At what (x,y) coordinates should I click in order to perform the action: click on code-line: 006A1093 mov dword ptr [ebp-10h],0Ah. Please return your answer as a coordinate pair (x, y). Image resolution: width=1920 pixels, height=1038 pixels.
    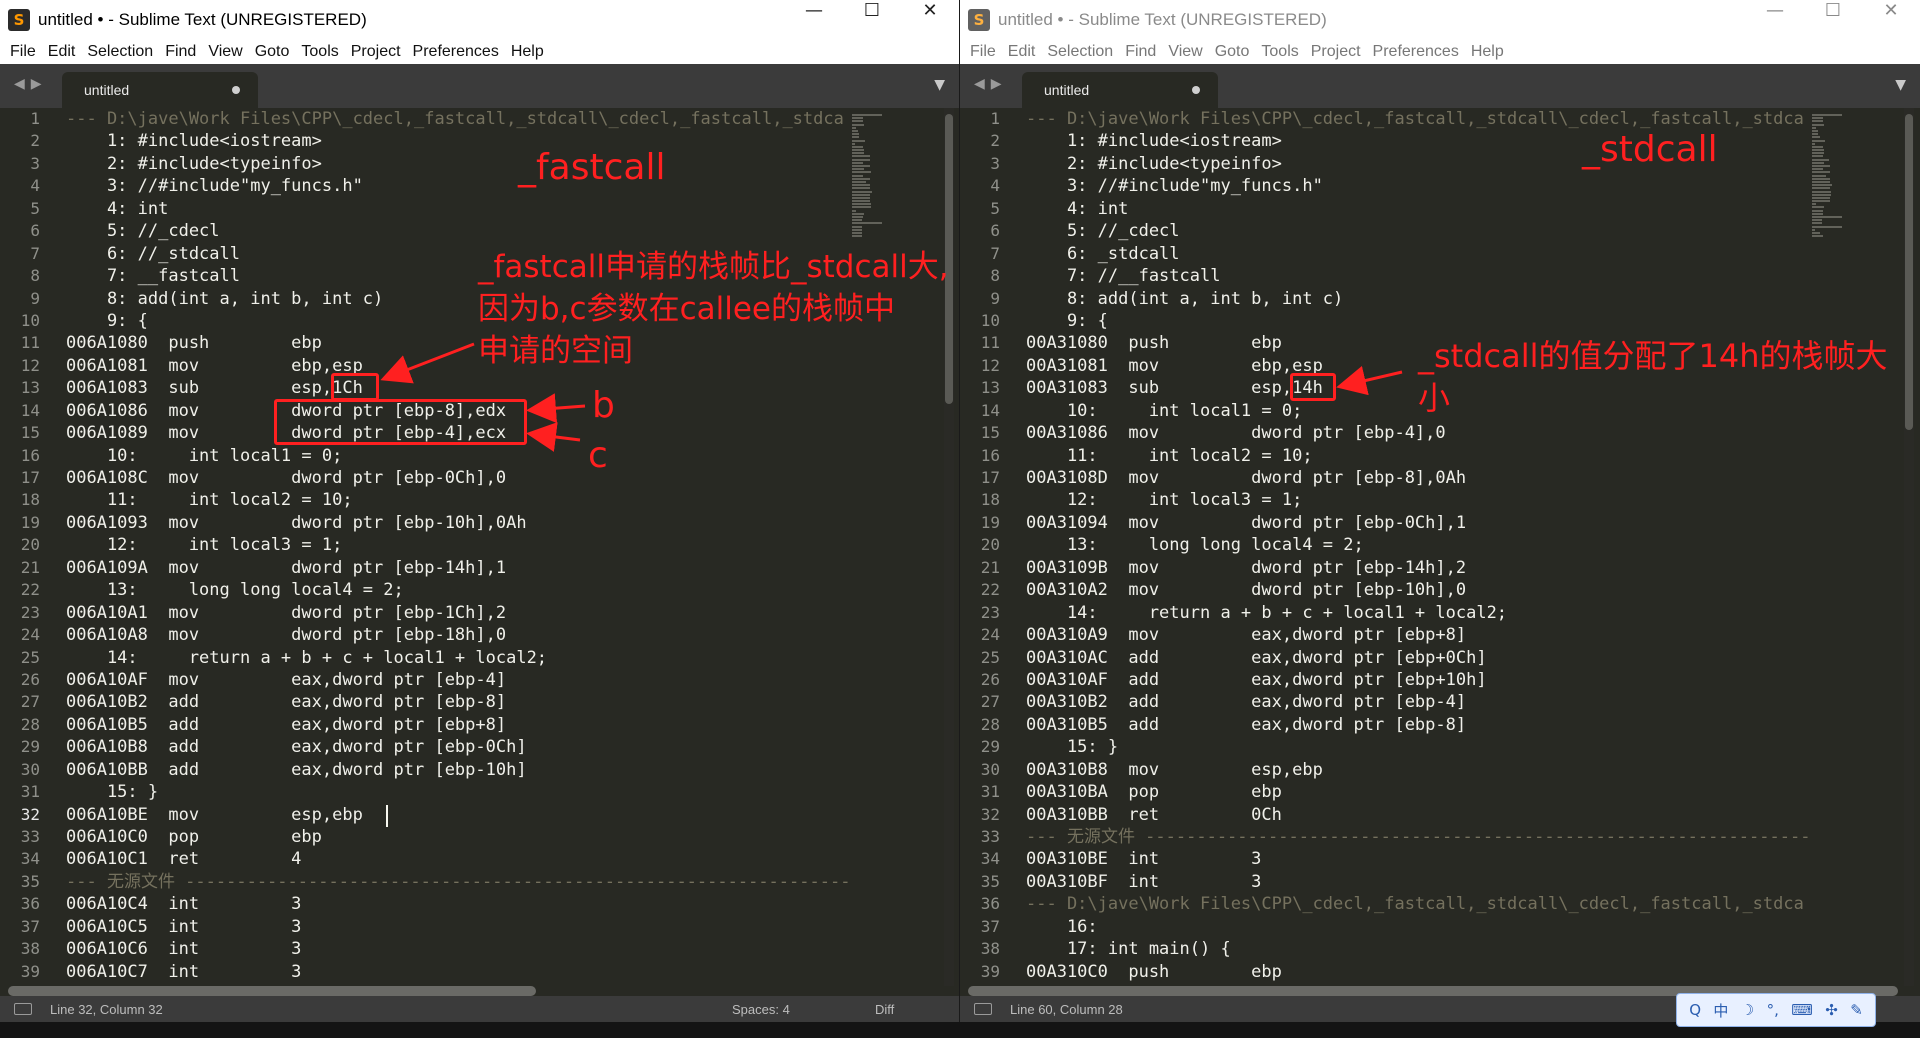
    Looking at the image, I should click on (457, 523).